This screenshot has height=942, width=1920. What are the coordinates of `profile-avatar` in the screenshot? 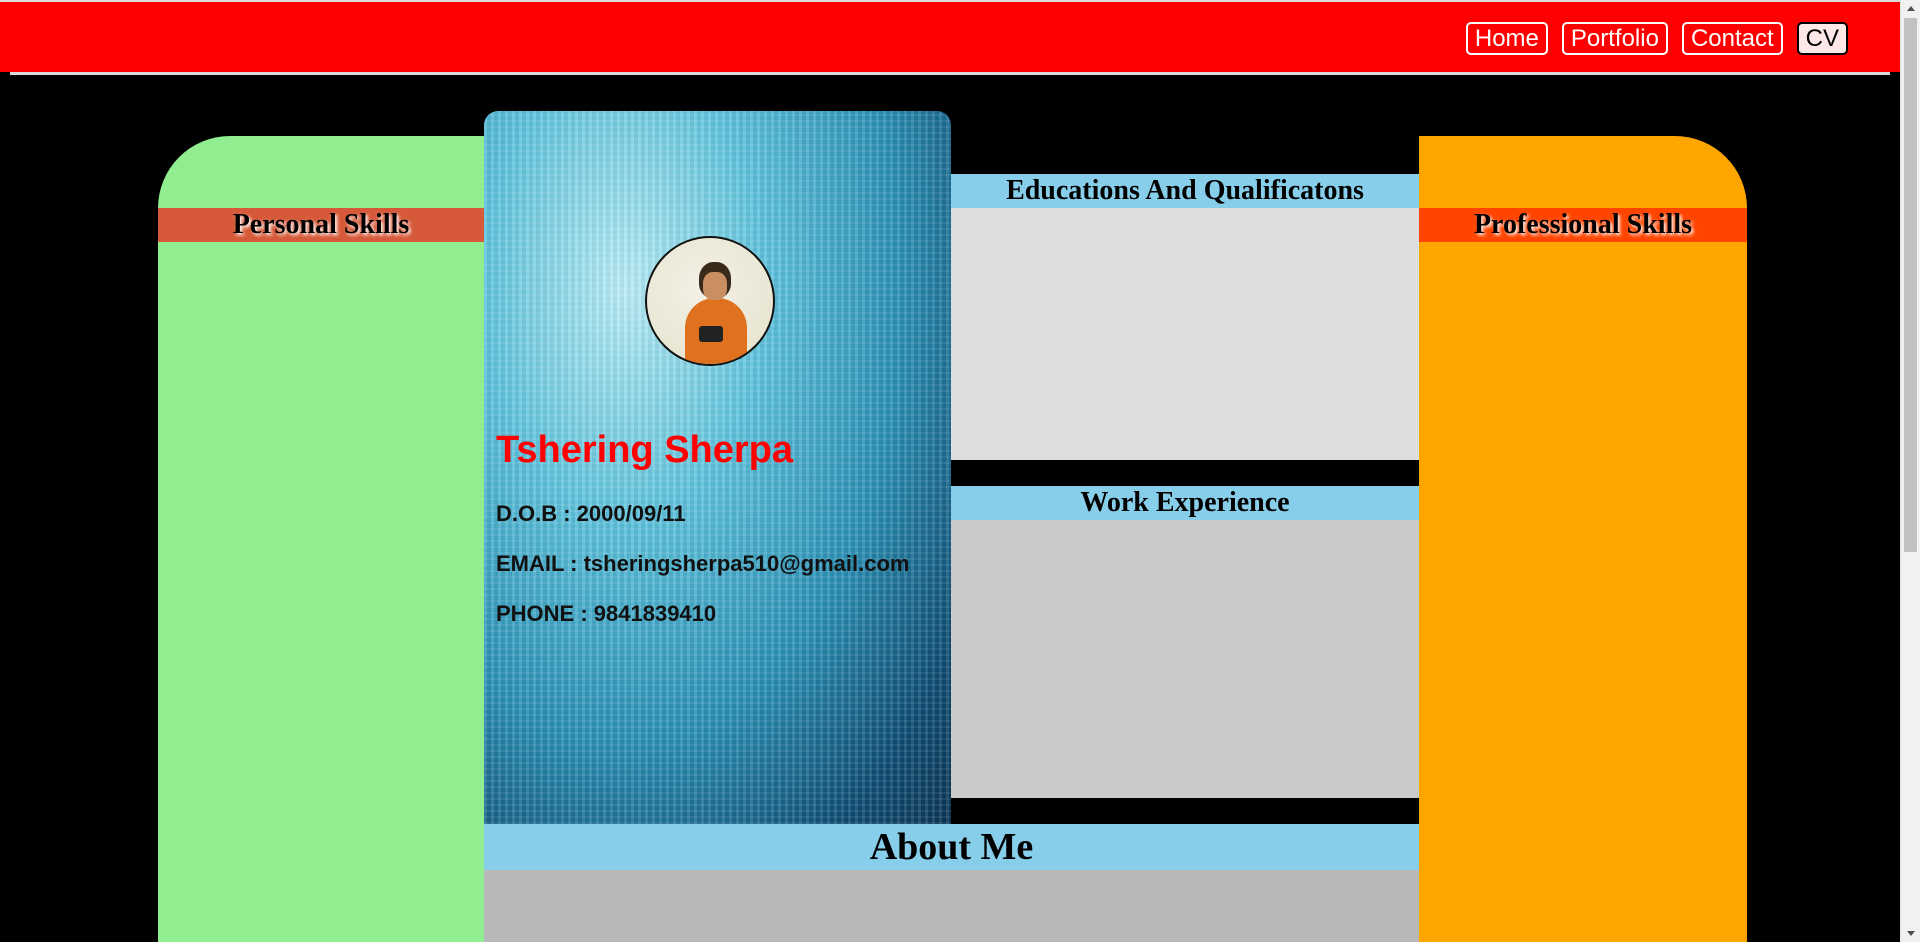 It's located at (710, 301).